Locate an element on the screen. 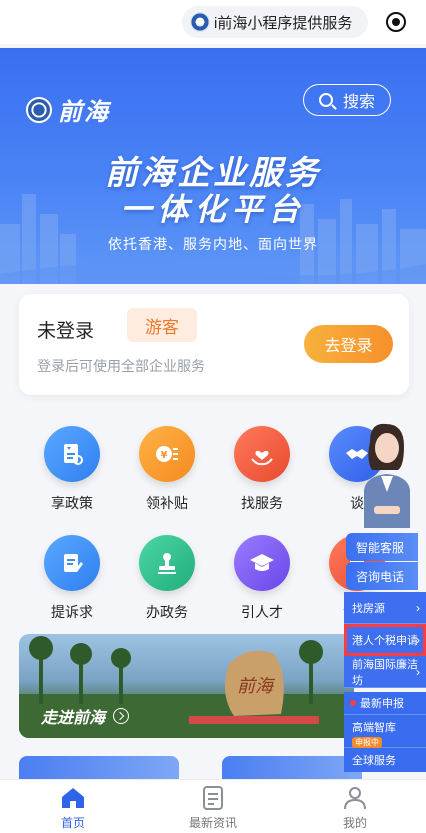  news-header: 最新申报 is located at coordinates (385, 703).